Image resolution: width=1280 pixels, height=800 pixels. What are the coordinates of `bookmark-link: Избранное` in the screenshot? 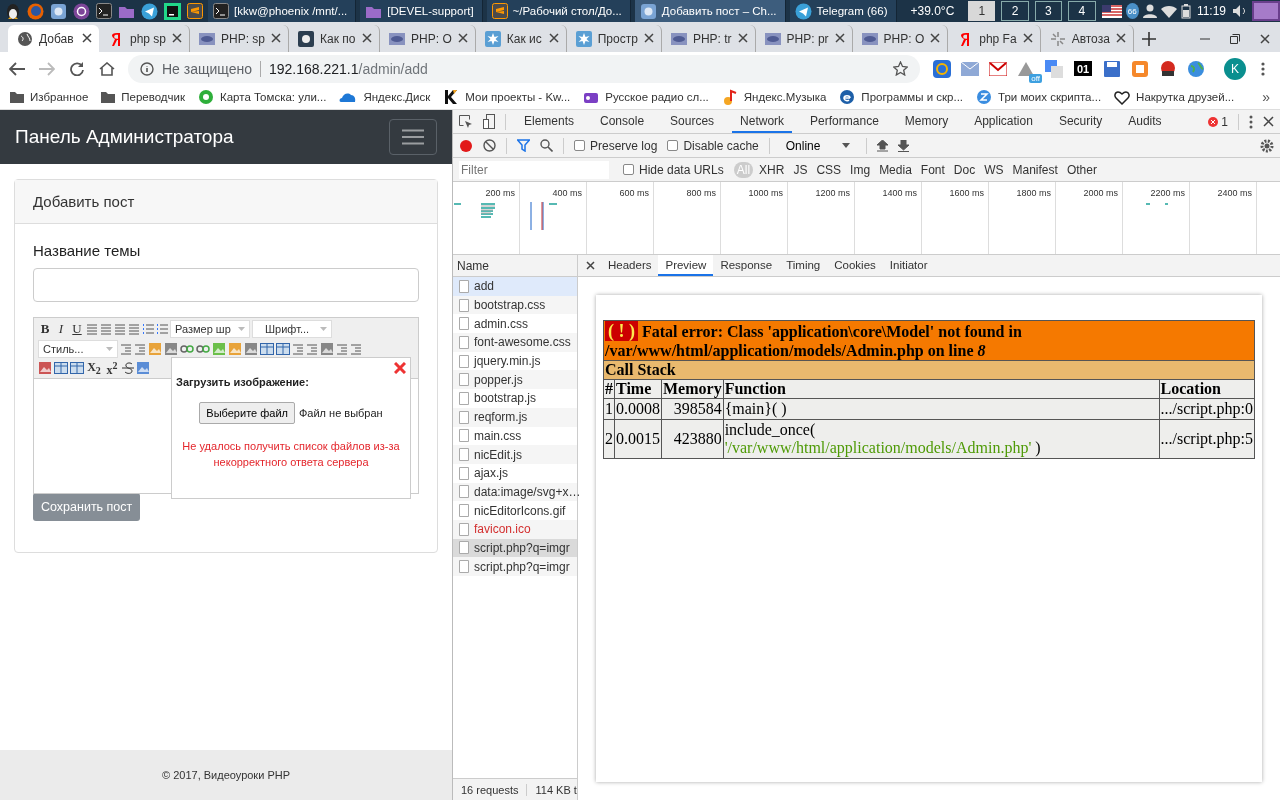 It's located at (49, 97).